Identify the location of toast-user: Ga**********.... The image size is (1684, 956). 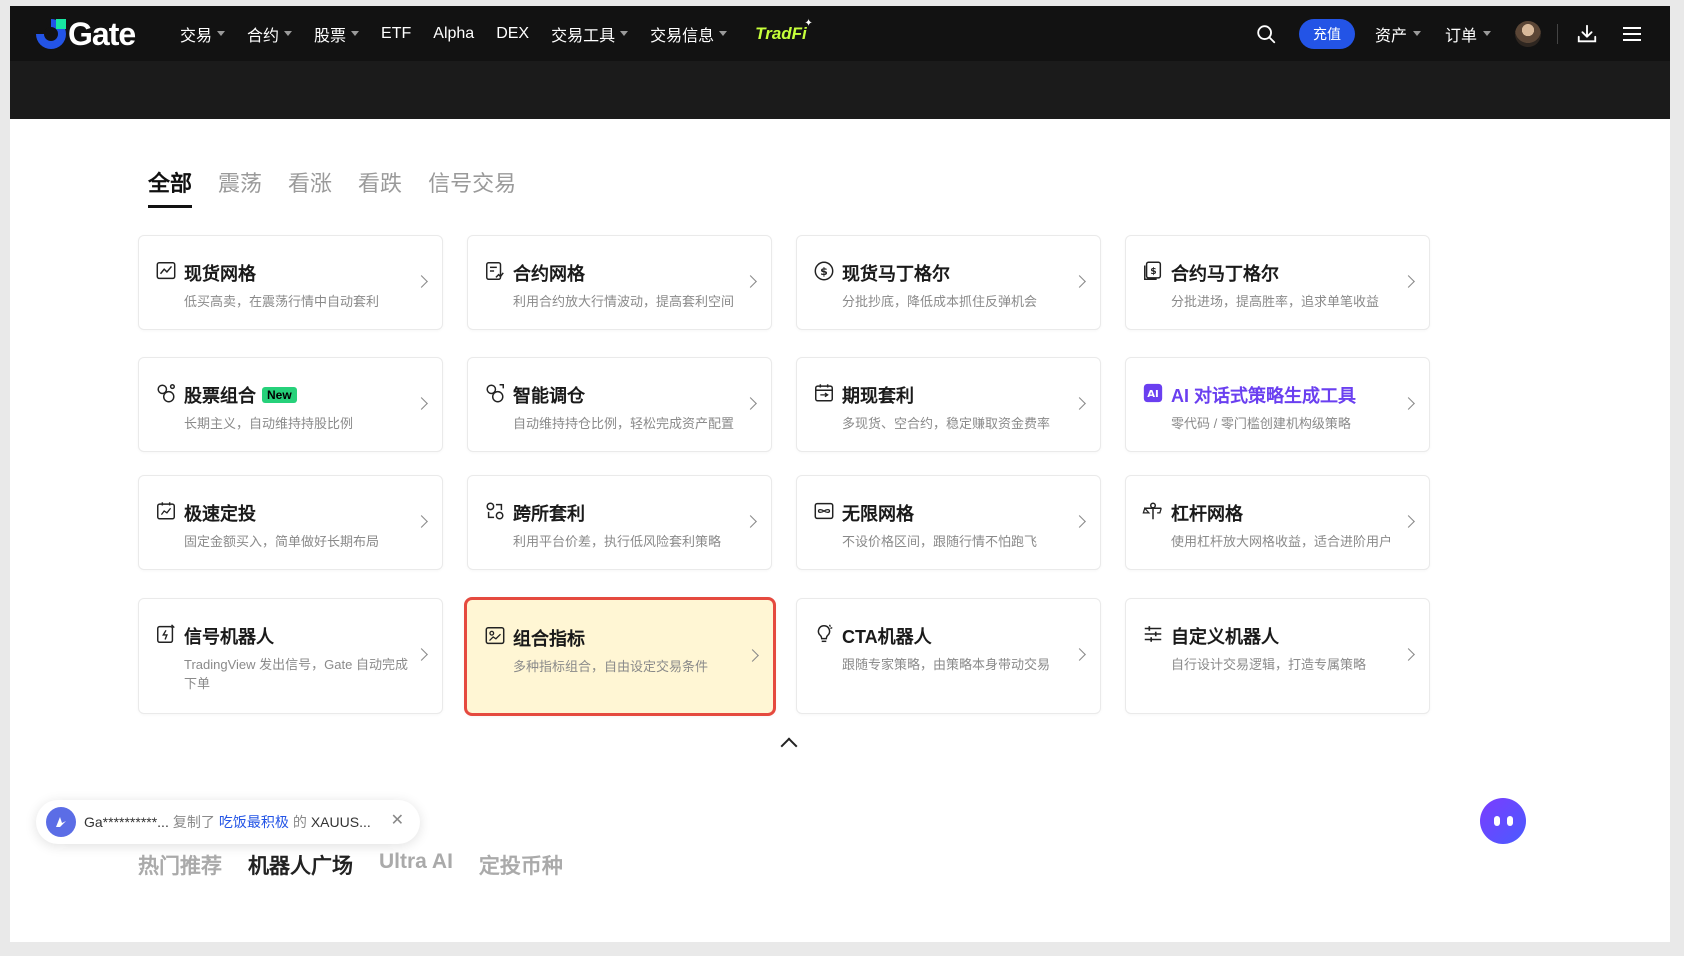
(126, 822).